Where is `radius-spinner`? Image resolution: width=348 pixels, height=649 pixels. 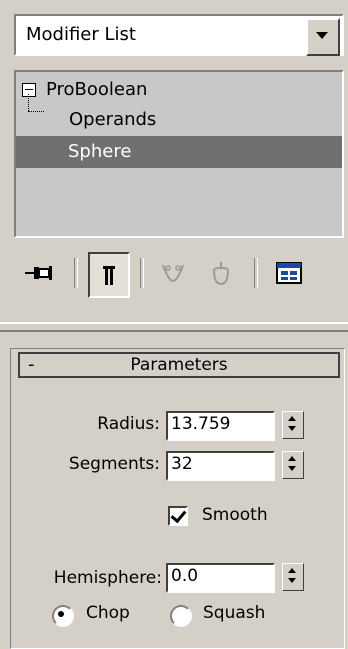 radius-spinner is located at coordinates (293, 425).